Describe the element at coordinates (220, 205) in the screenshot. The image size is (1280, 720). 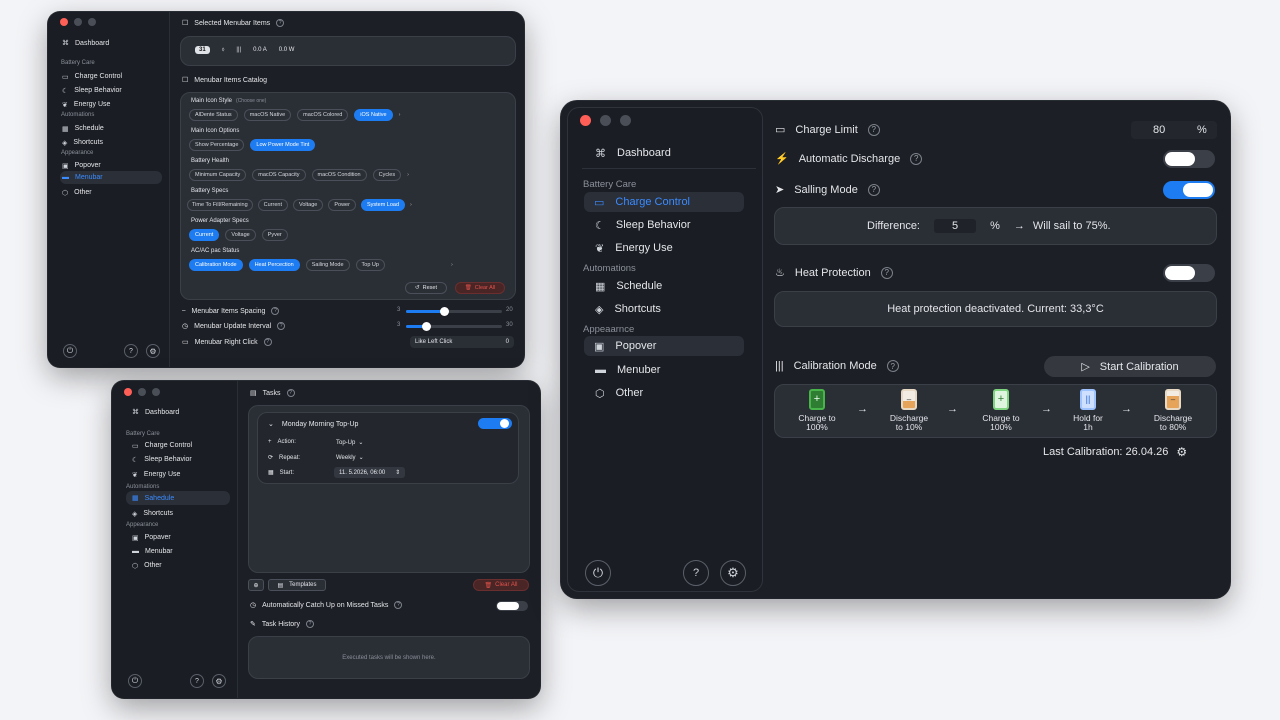
I see `pill-time-to-fill: Time To Fill/Remaining` at that location.